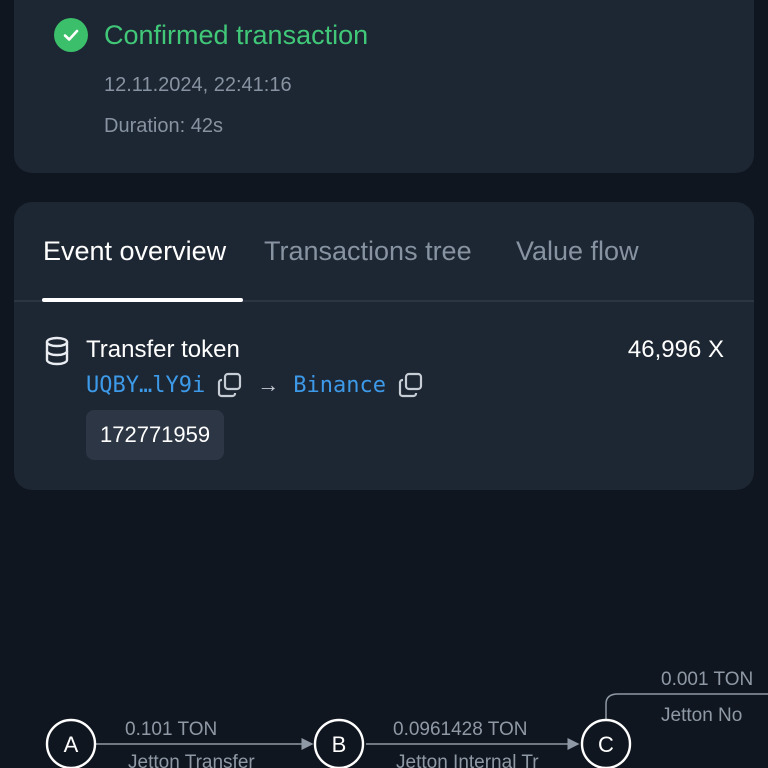 The width and height of the screenshot is (768, 768). I want to click on event-amount: 46,996 X, so click(675, 349).